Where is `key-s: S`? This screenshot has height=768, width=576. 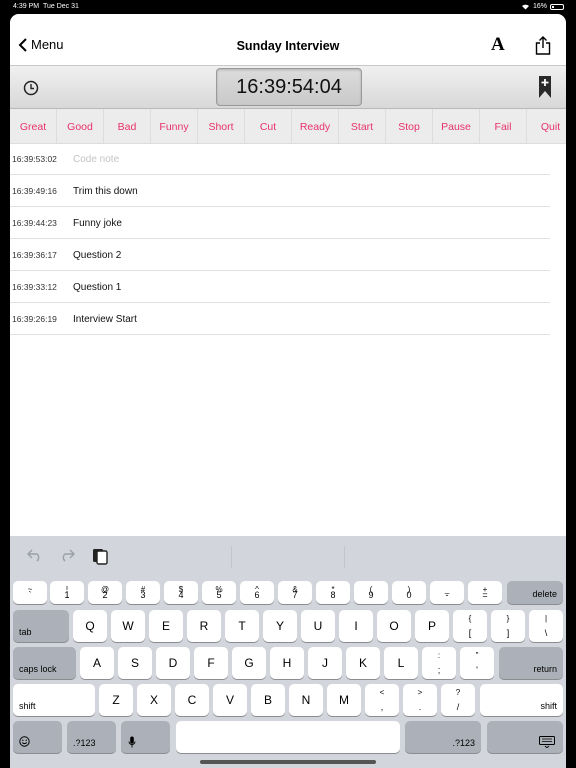 key-s: S is located at coordinates (135, 663).